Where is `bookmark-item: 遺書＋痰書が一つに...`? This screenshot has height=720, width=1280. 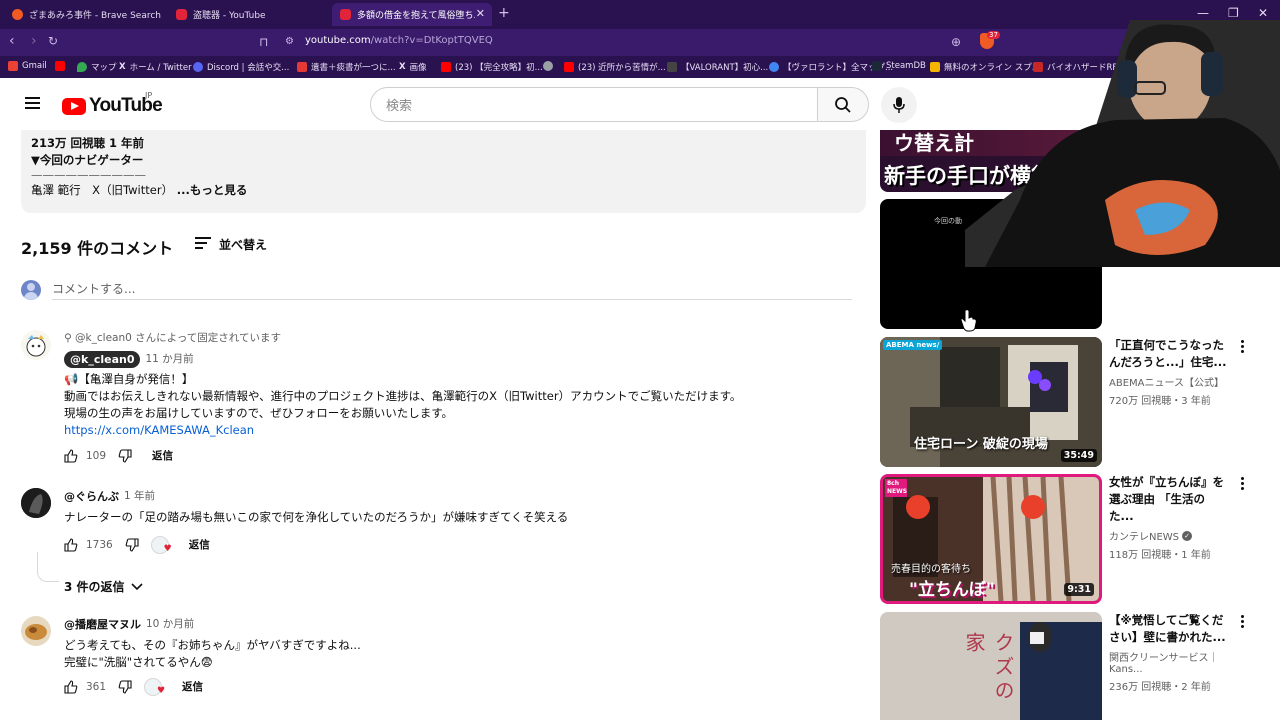
bookmark-item: 遺書＋痰書が一つに... is located at coordinates (346, 67).